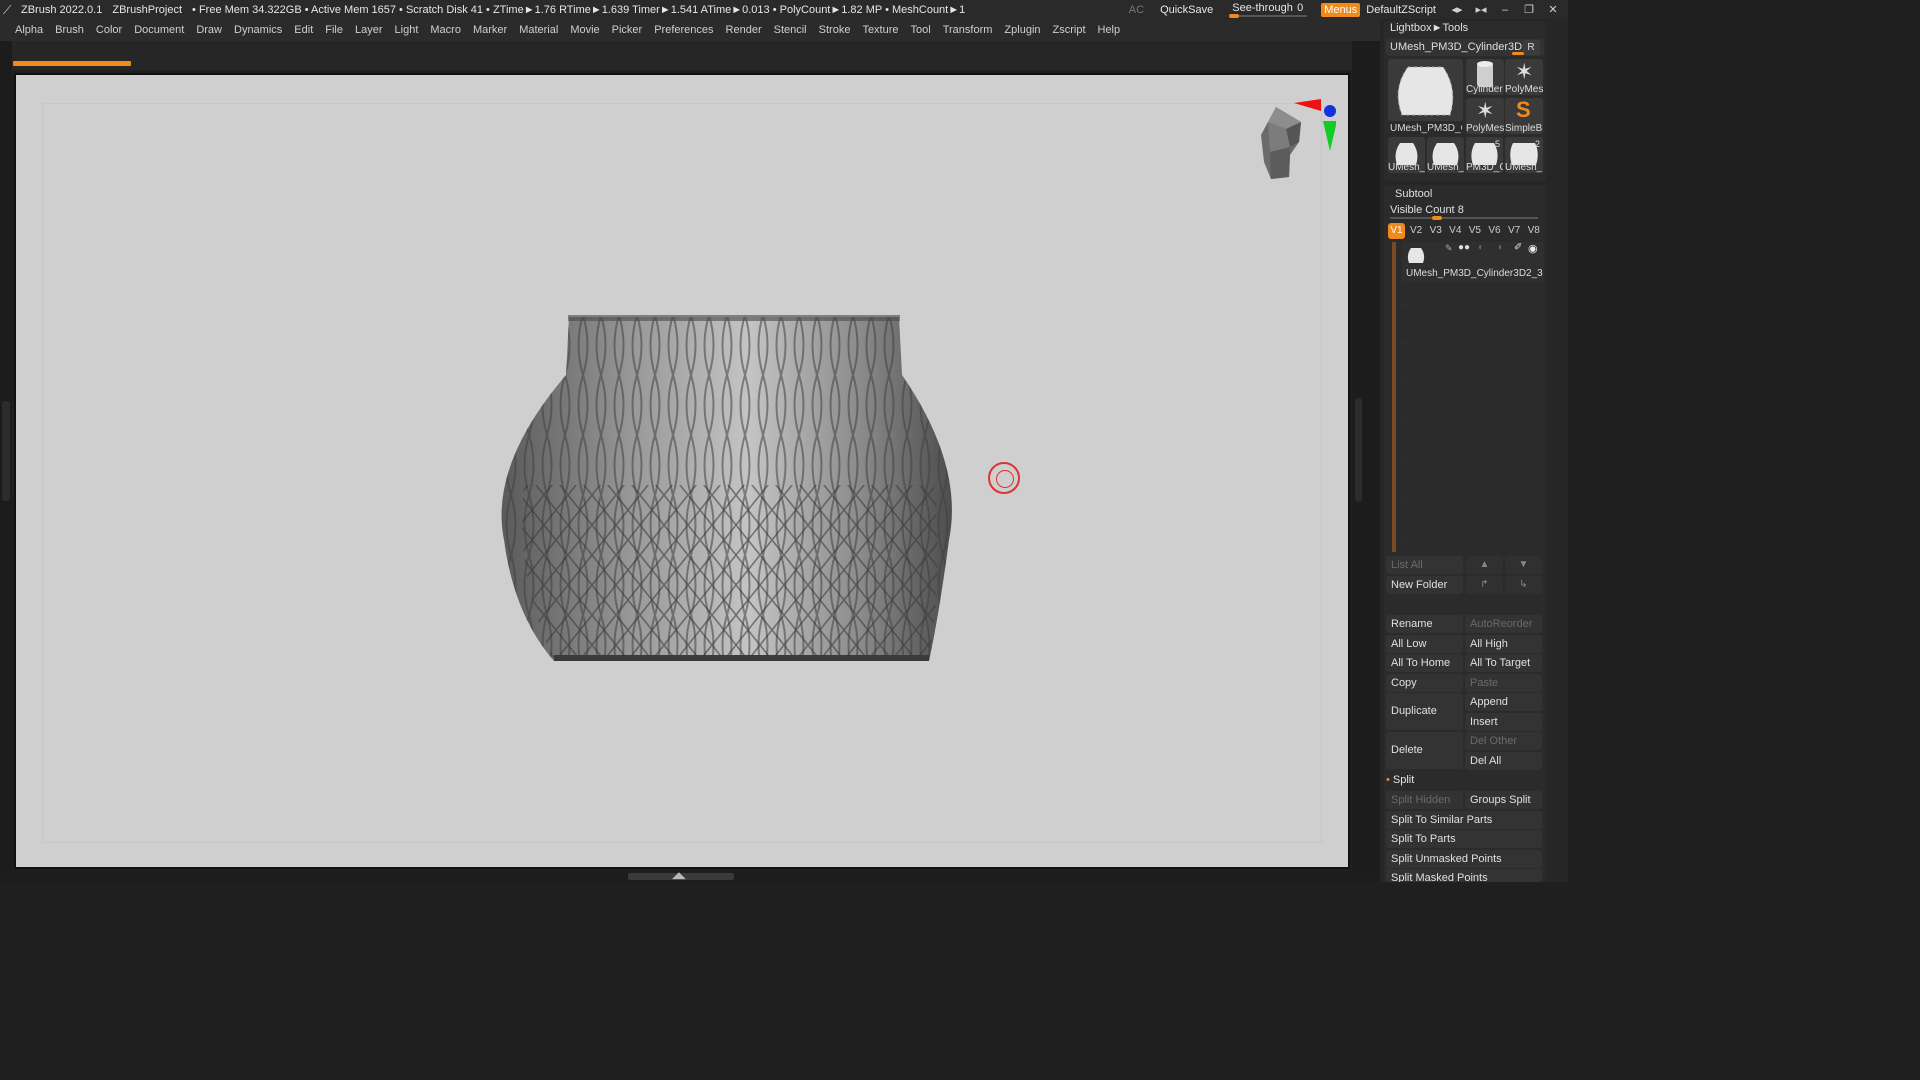  Describe the element at coordinates (1449, 248) in the screenshot. I see `subtool-brush-icon: ✎` at that location.